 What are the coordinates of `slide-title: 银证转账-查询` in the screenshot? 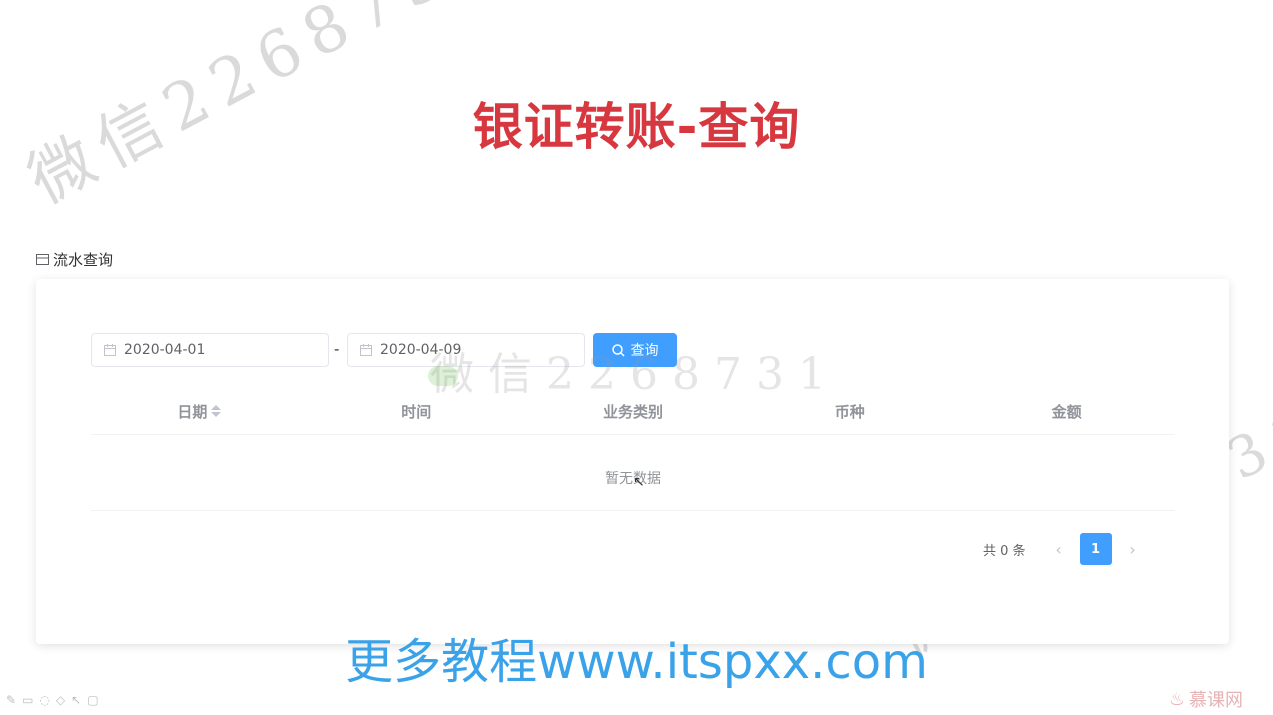 It's located at (636, 127).